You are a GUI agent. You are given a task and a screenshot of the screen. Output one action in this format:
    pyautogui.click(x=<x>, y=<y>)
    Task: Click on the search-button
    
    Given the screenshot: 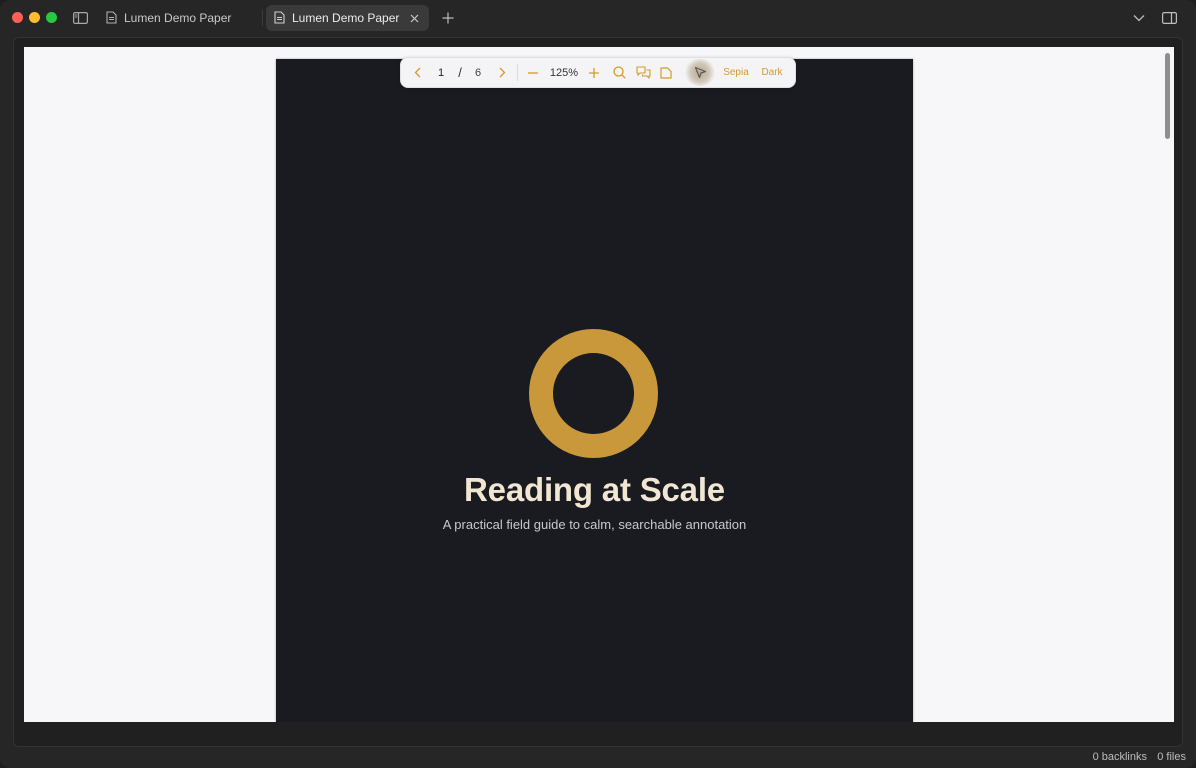 What is the action you would take?
    pyautogui.click(x=619, y=72)
    